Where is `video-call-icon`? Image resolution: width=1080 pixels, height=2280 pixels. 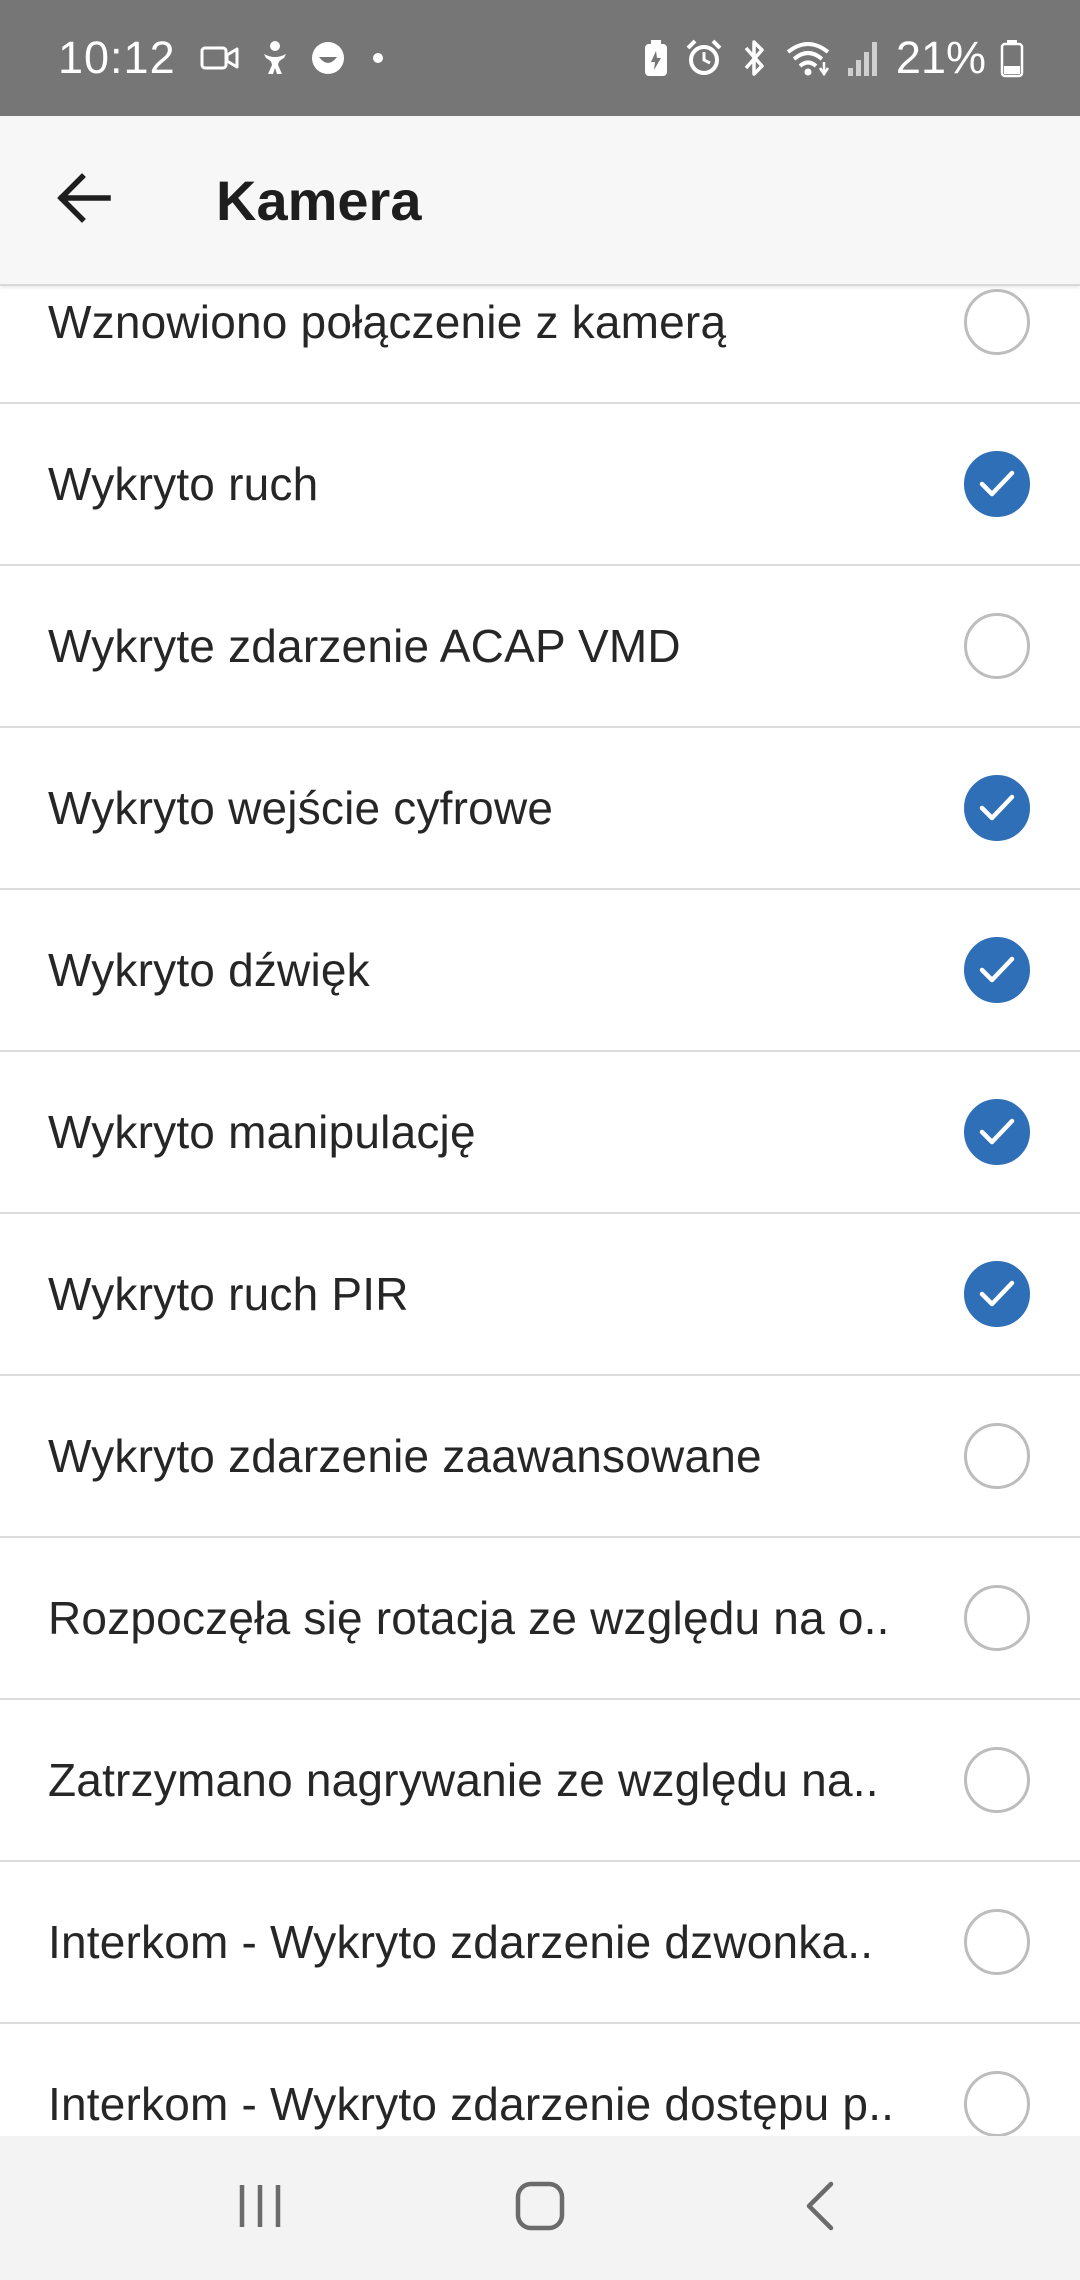 video-call-icon is located at coordinates (220, 58).